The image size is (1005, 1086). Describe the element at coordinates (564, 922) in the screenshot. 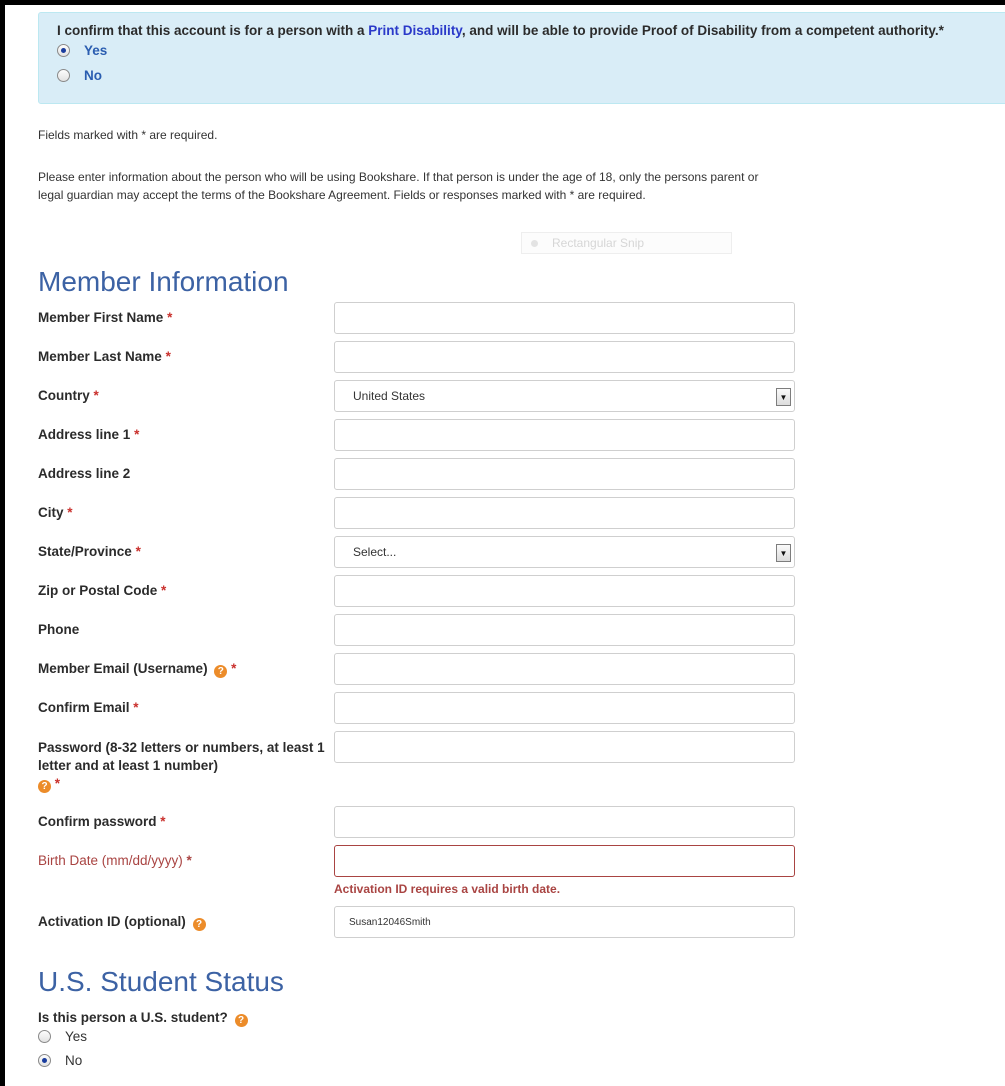

I see `activation-id-input` at that location.